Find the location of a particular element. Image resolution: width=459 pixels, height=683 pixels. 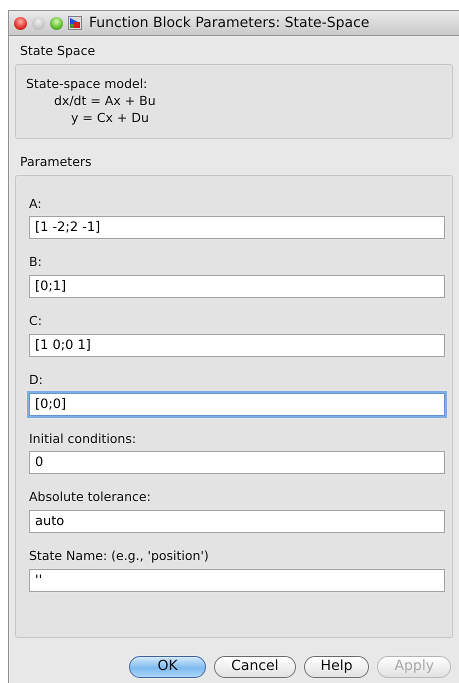

field-label: Initial conditions: is located at coordinates (82, 439).